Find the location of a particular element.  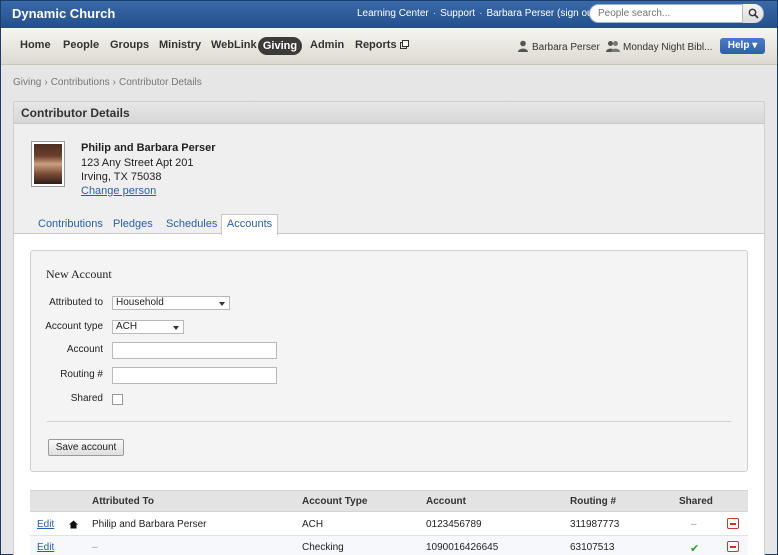

nav-admin: Admin is located at coordinates (327, 45).